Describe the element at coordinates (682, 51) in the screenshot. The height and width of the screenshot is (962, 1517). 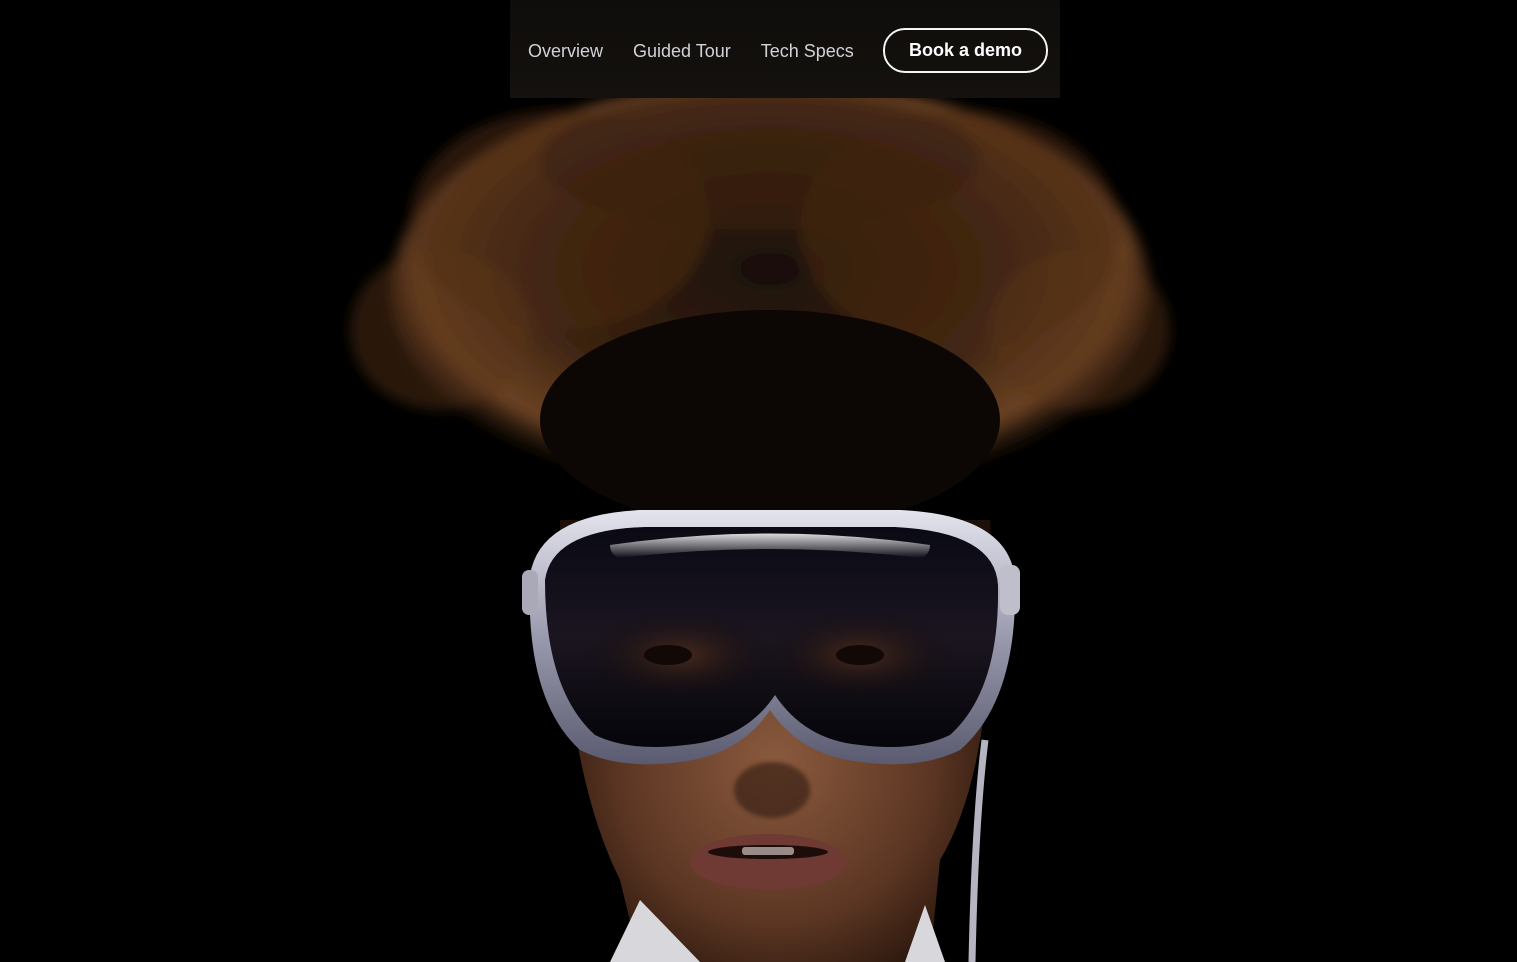
I see `nav-link-guided-tour: Guided Tour` at that location.